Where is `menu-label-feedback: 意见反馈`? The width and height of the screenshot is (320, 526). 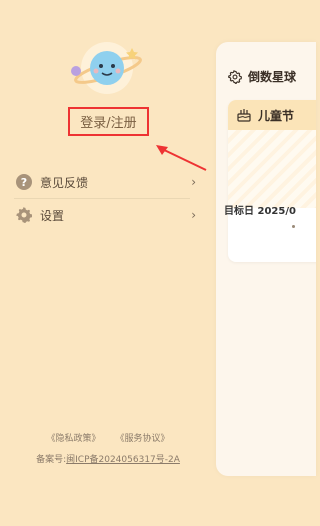 menu-label-feedback: 意见反馈 is located at coordinates (64, 182).